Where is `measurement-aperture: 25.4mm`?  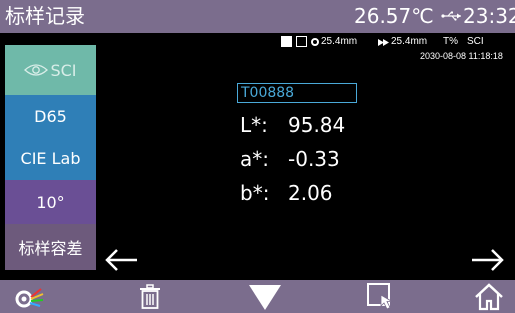
measurement-aperture: 25.4mm is located at coordinates (409, 41).